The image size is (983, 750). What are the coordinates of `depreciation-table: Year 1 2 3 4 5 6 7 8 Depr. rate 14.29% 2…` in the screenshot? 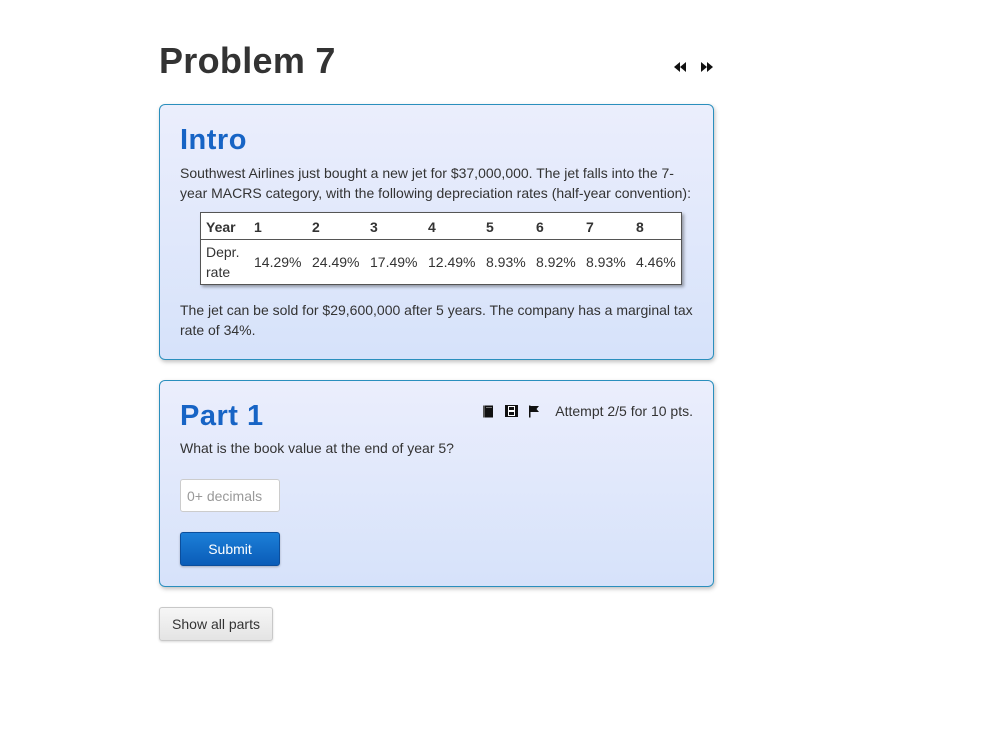 It's located at (441, 248).